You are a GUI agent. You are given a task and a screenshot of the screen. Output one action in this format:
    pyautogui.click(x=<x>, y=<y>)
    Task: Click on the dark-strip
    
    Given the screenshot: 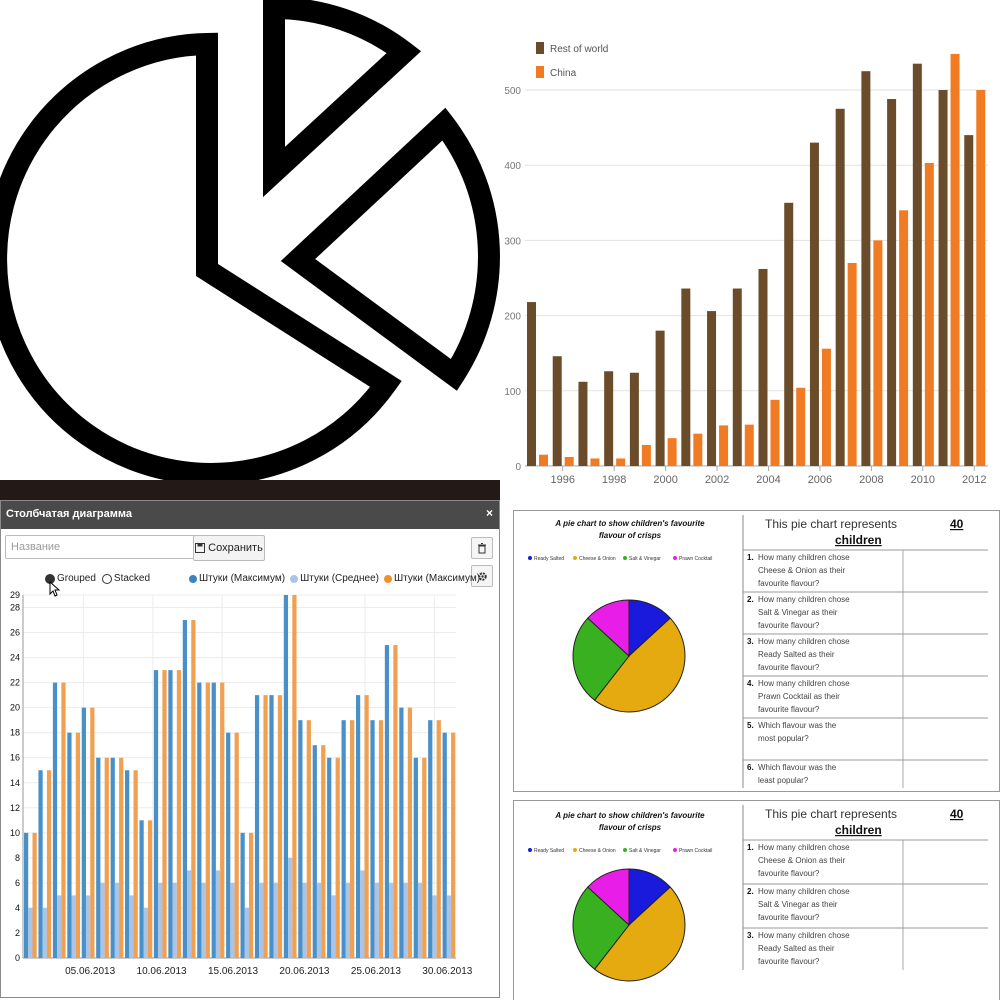 What is the action you would take?
    pyautogui.click(x=250, y=490)
    